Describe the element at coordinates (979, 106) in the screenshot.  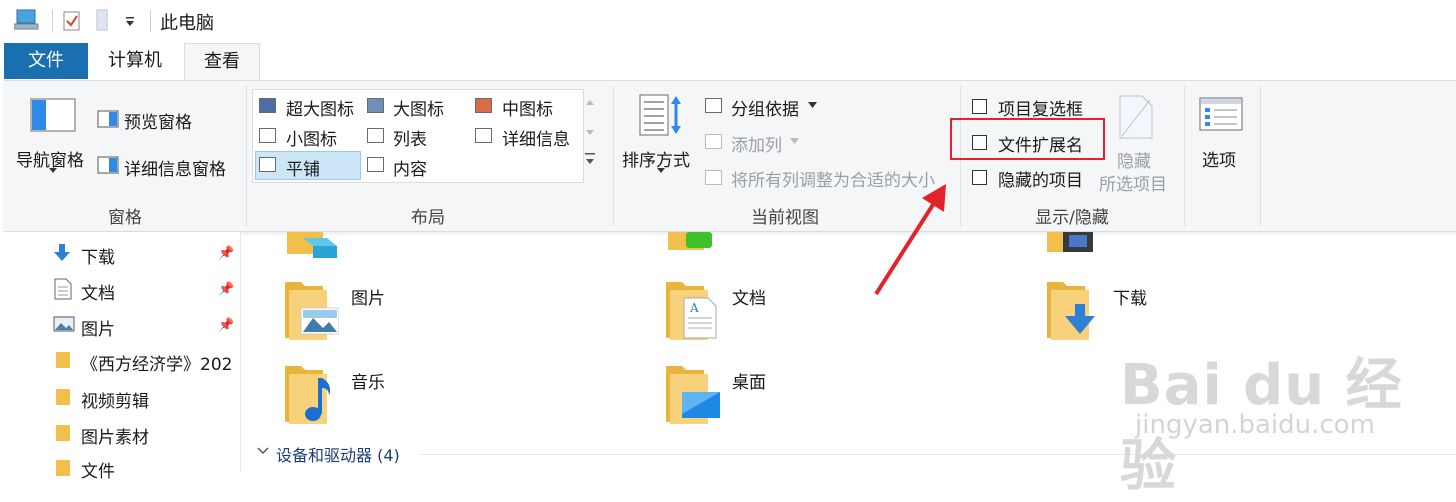
I see `item-checkboxes-checkbox` at that location.